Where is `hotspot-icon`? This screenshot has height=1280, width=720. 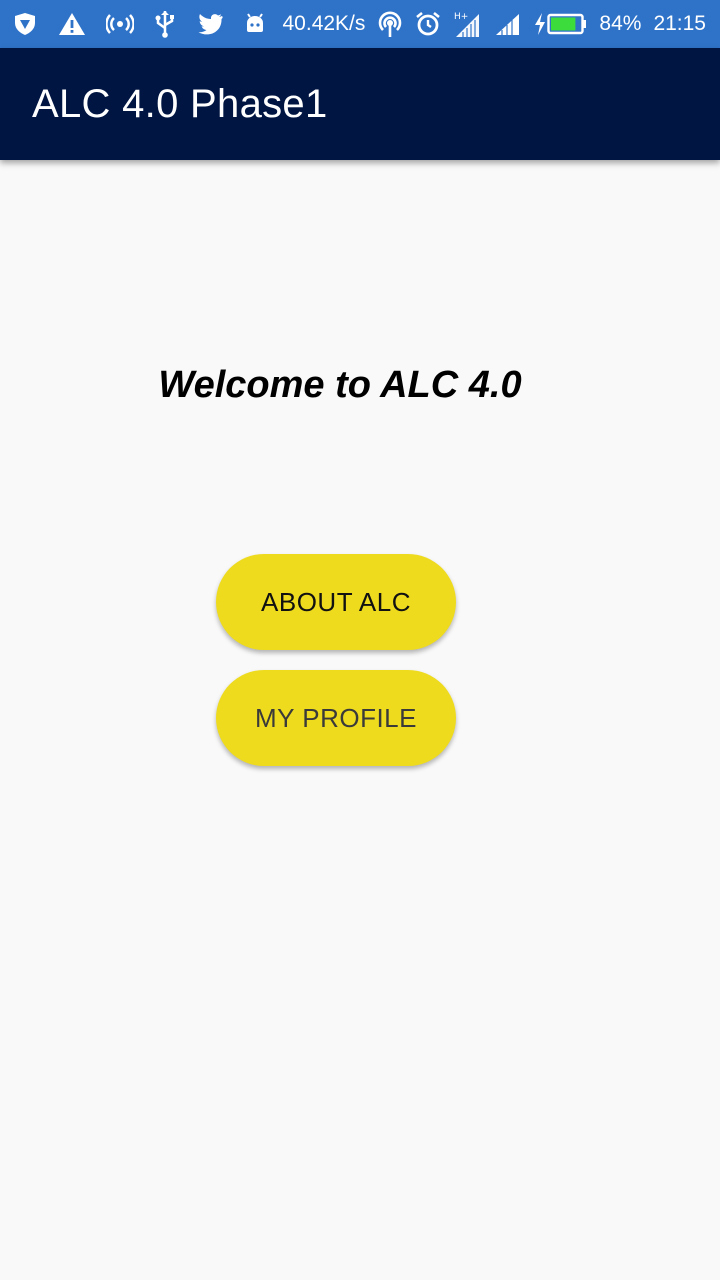 hotspot-icon is located at coordinates (120, 24).